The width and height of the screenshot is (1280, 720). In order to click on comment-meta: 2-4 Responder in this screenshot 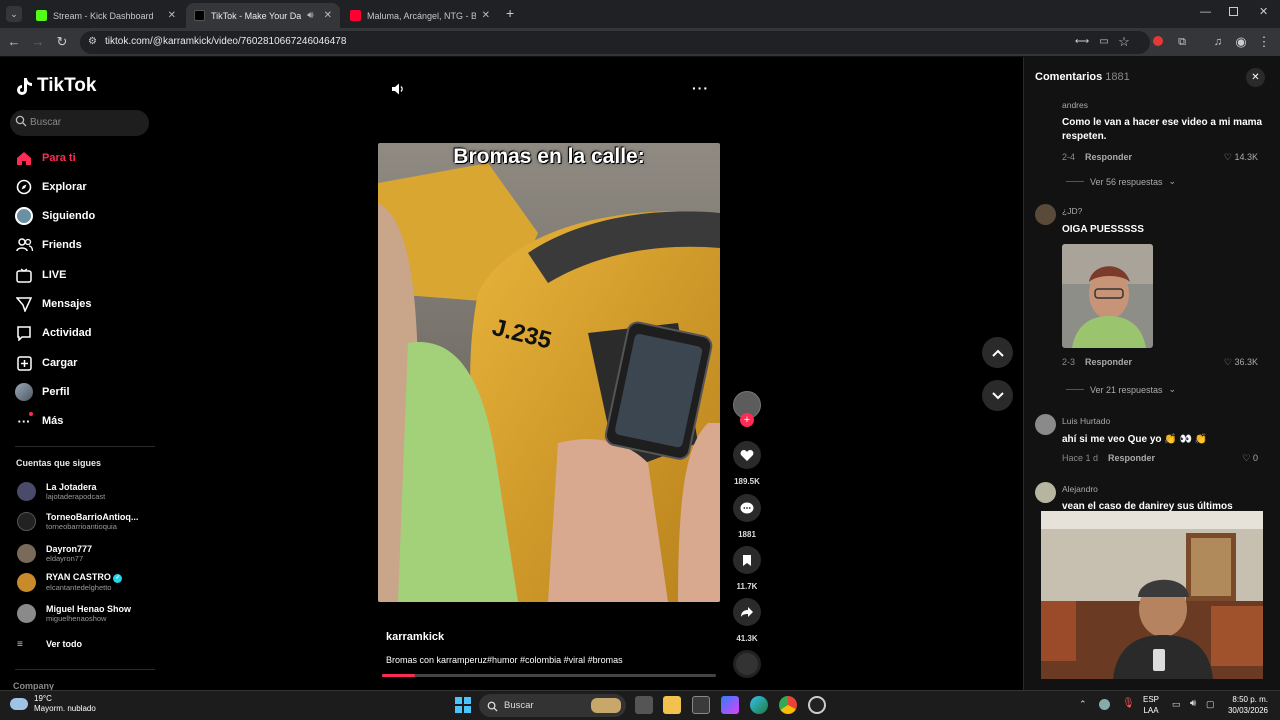, I will do `click(1097, 157)`.